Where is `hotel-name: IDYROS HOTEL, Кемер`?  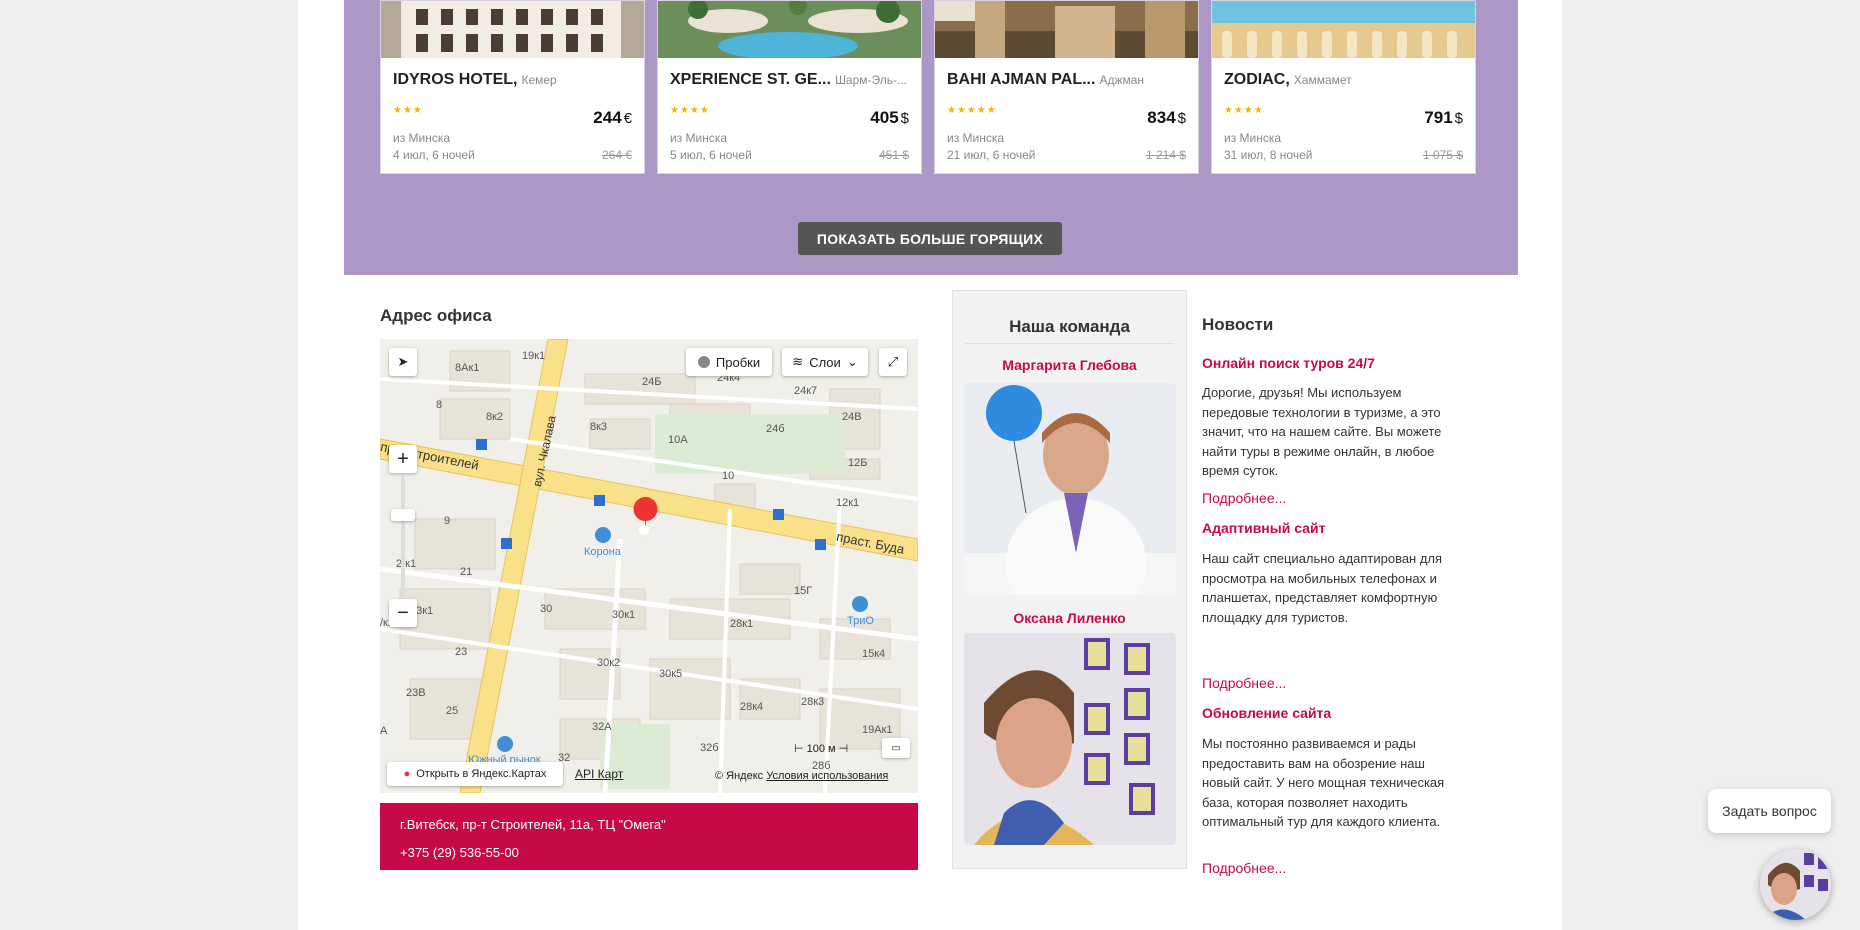
hotel-name: IDYROS HOTEL, Кемер is located at coordinates (475, 80).